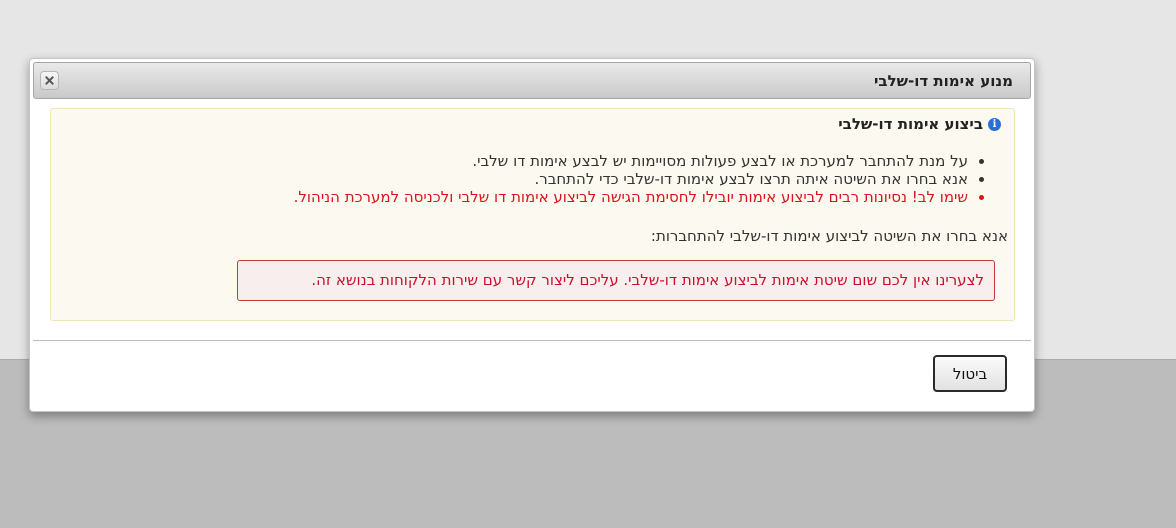  Describe the element at coordinates (532, 340) in the screenshot. I see `footer-divider` at that location.